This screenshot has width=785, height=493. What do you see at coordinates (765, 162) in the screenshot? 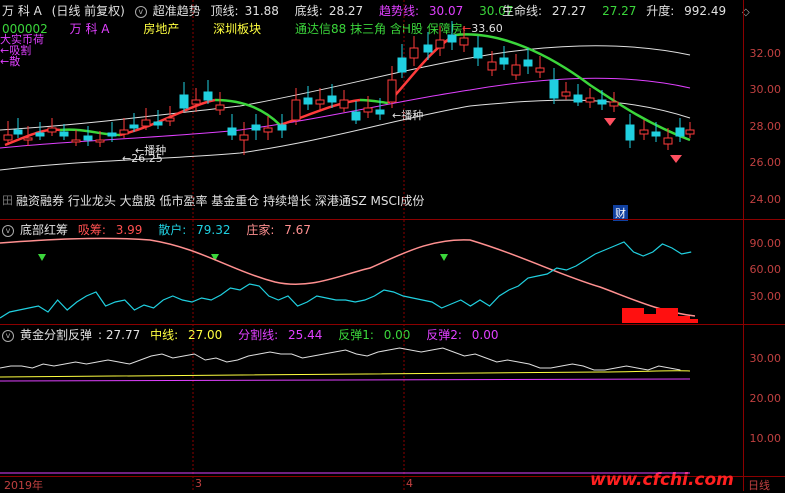
I see `y-label-26: 26.00` at bounding box center [765, 162].